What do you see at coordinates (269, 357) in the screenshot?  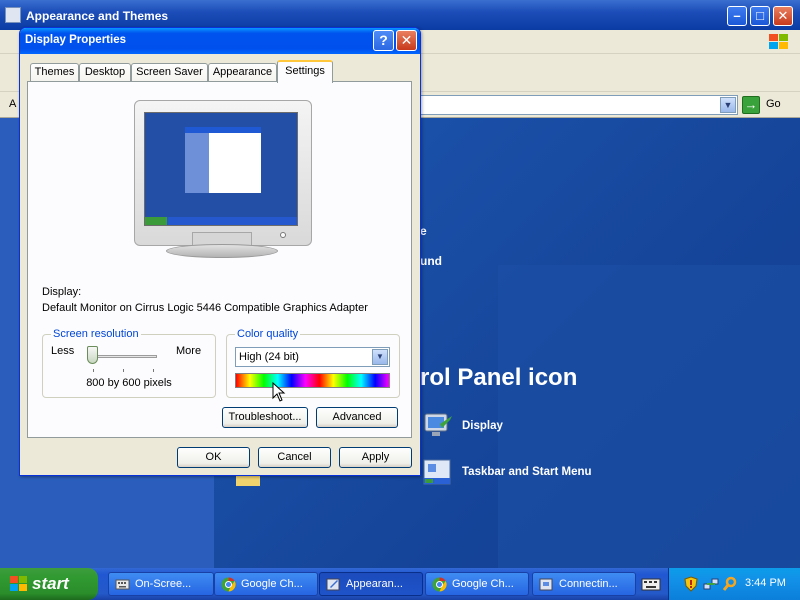 I see `color-quality-value: High (24 bit)` at bounding box center [269, 357].